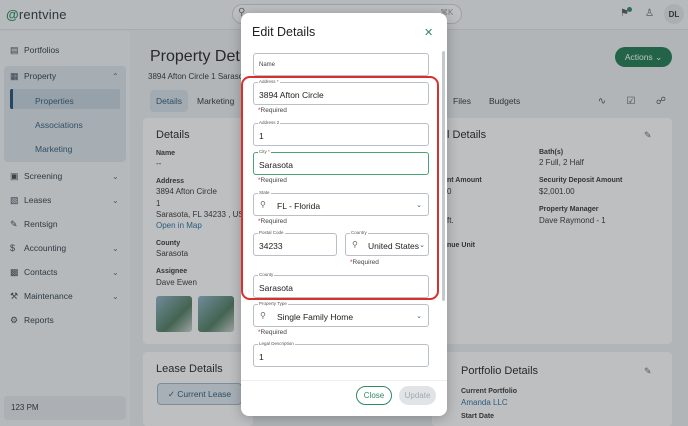  Describe the element at coordinates (284, 32) in the screenshot. I see `modal-title: Edit Details` at that location.